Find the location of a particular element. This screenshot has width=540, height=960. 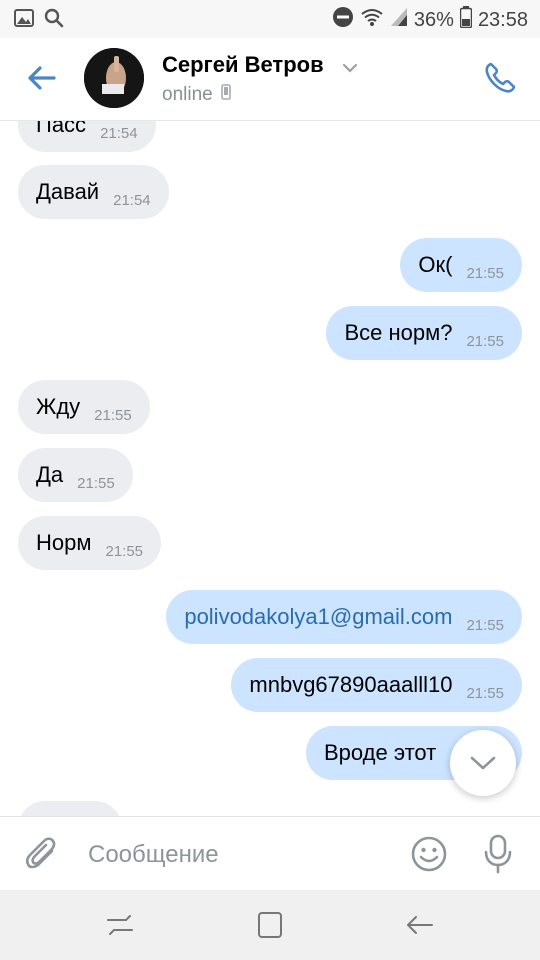

recent-apps-button is located at coordinates (120, 925).